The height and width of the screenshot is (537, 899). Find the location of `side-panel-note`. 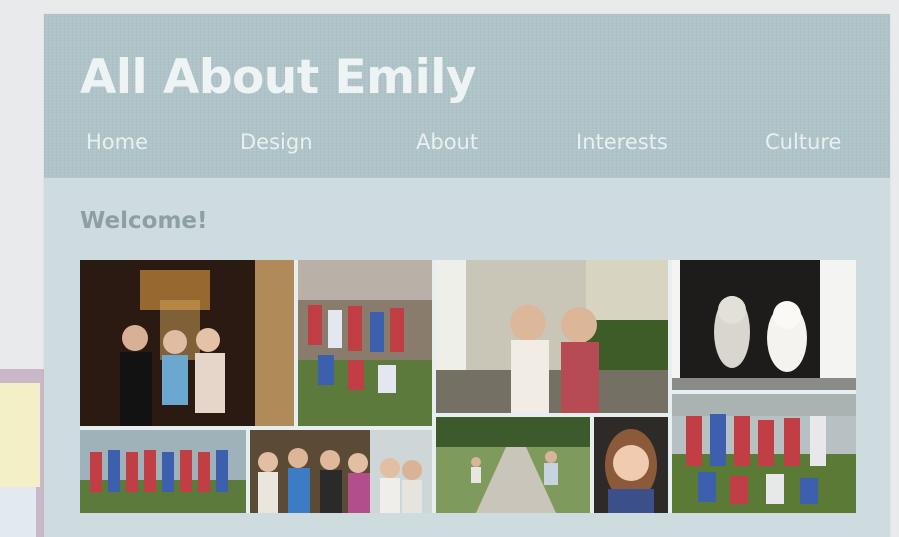

side-panel-note is located at coordinates (20, 435).